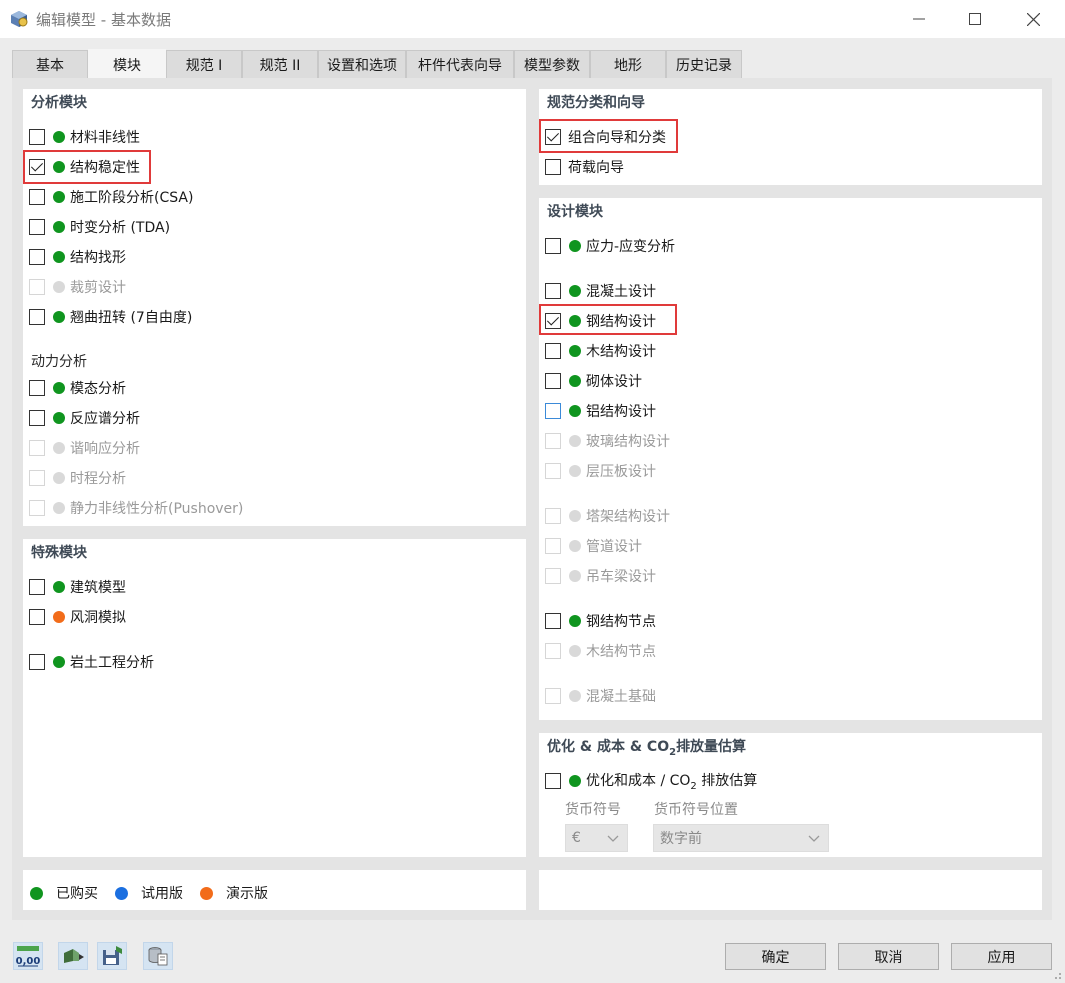 The image size is (1065, 983). Describe the element at coordinates (112, 956) in the screenshot. I see `save-template-button` at that location.